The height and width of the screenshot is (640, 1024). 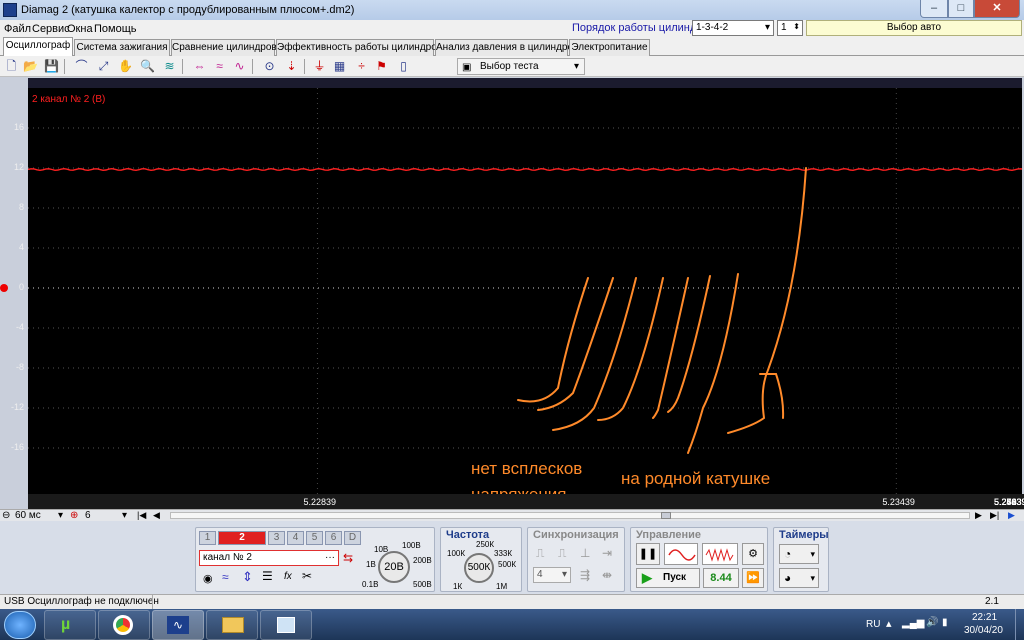 I want to click on divisions-value: 6, so click(x=88, y=515).